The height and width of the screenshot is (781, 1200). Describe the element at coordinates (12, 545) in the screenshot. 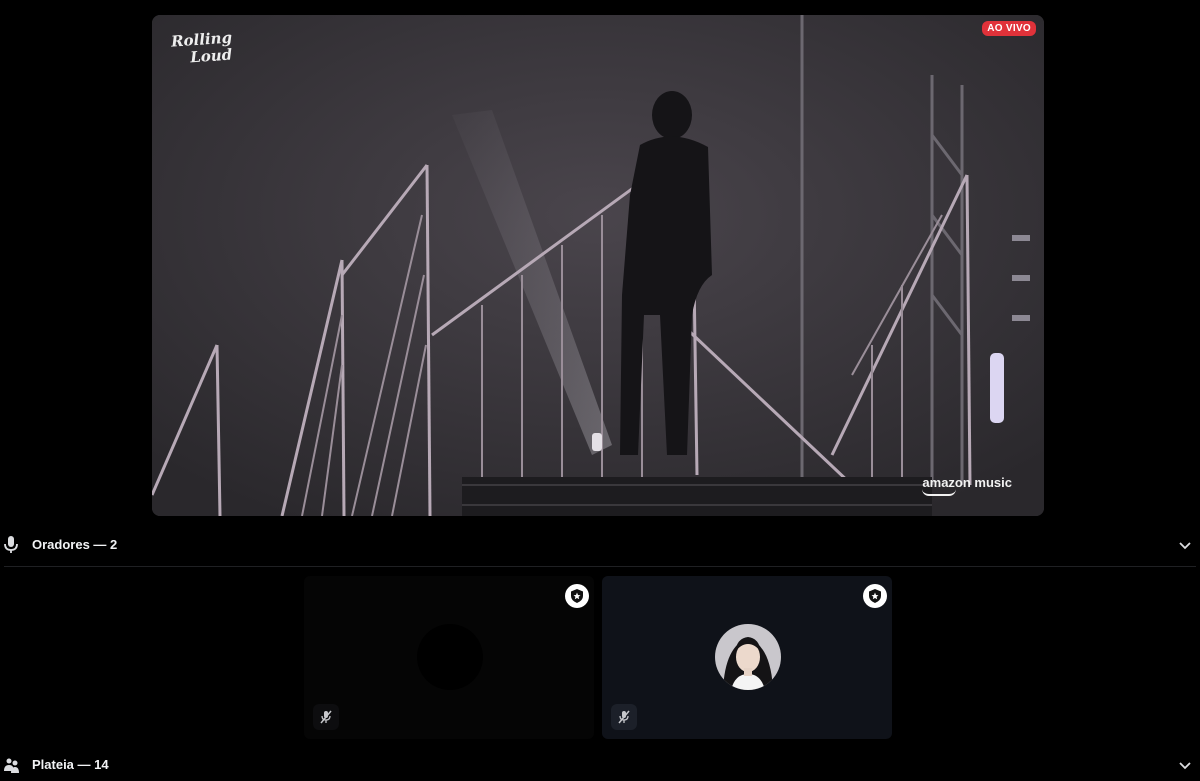

I see `microphone-icon` at that location.